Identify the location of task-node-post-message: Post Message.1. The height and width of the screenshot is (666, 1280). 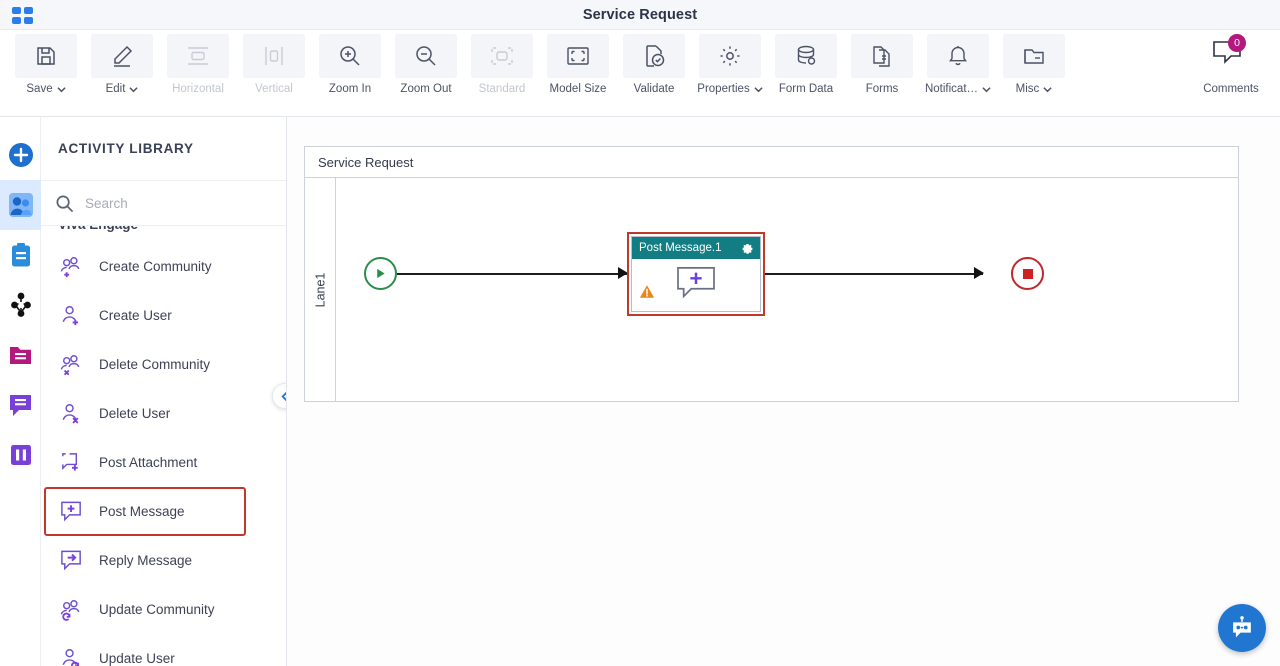
(696, 274).